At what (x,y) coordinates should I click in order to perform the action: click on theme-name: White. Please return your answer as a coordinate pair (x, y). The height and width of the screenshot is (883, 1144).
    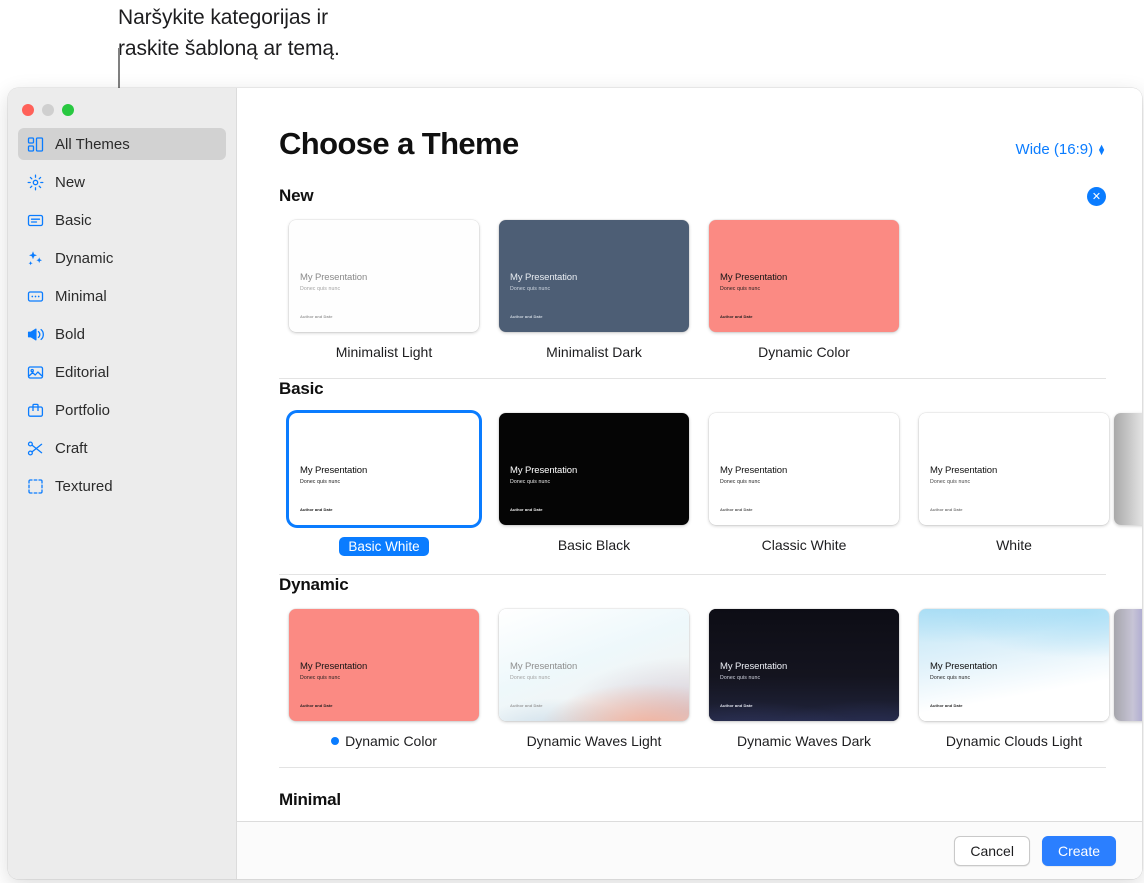
    Looking at the image, I should click on (1014, 545).